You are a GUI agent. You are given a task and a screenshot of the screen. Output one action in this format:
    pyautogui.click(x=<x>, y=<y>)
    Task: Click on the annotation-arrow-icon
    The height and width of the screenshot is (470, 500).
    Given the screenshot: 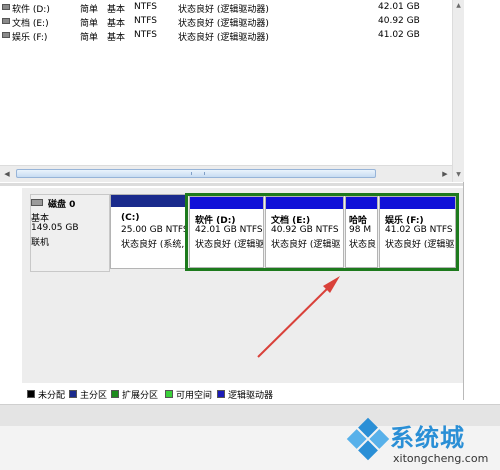 What is the action you would take?
    pyautogui.click(x=298, y=317)
    